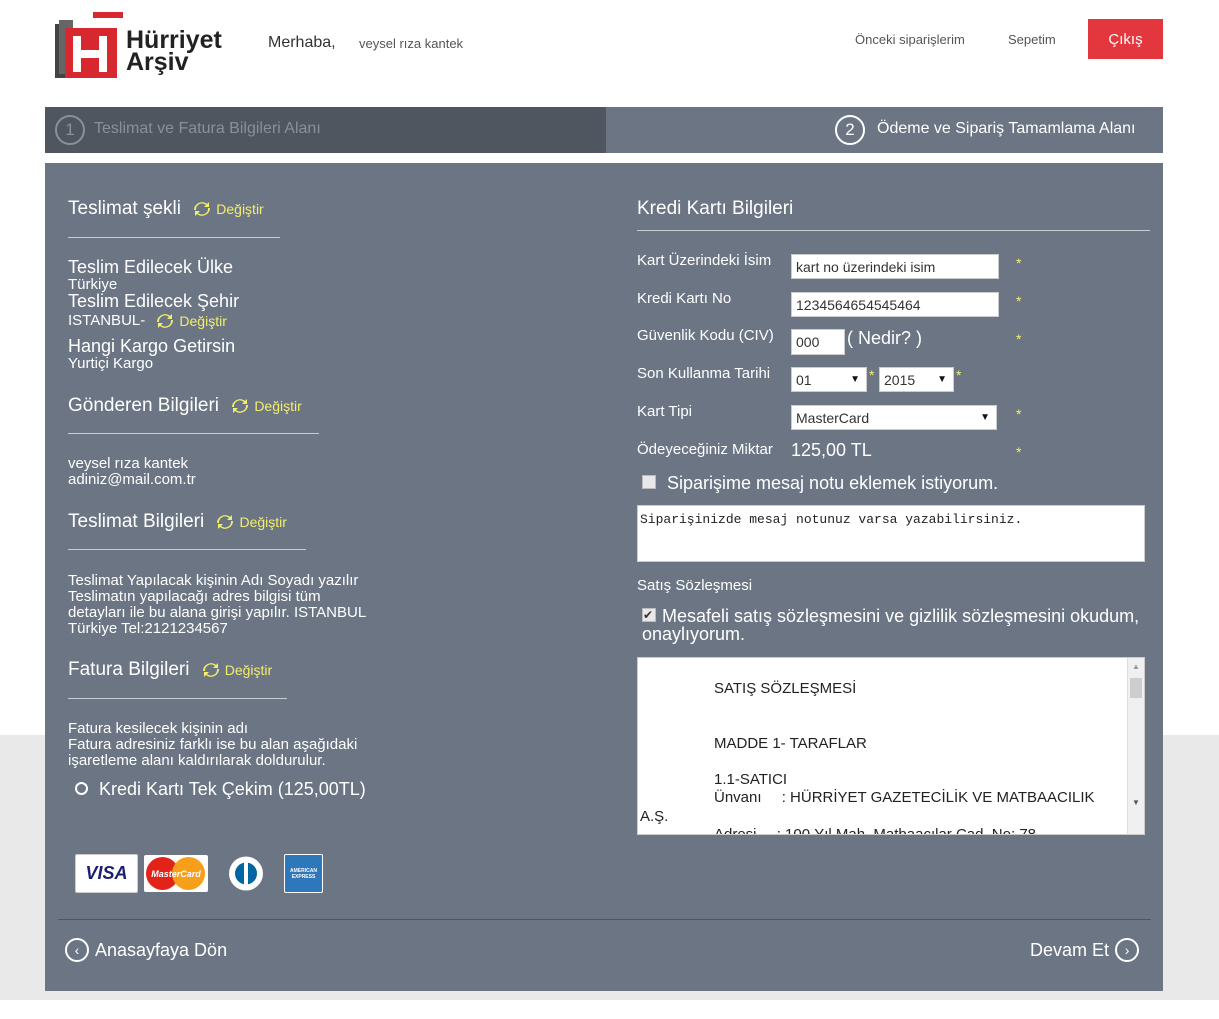  What do you see at coordinates (818, 342) in the screenshot?
I see `cvv-input: 000` at bounding box center [818, 342].